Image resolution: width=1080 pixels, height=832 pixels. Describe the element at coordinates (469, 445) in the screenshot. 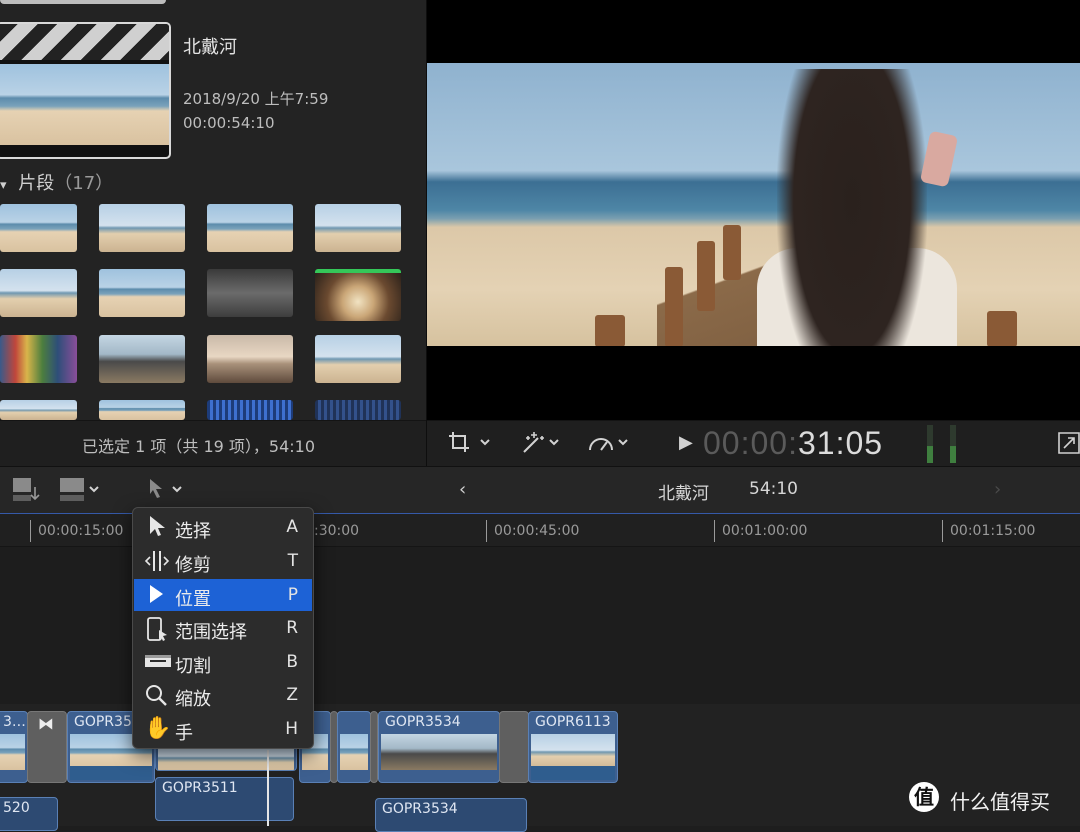

I see `crop-icon` at that location.